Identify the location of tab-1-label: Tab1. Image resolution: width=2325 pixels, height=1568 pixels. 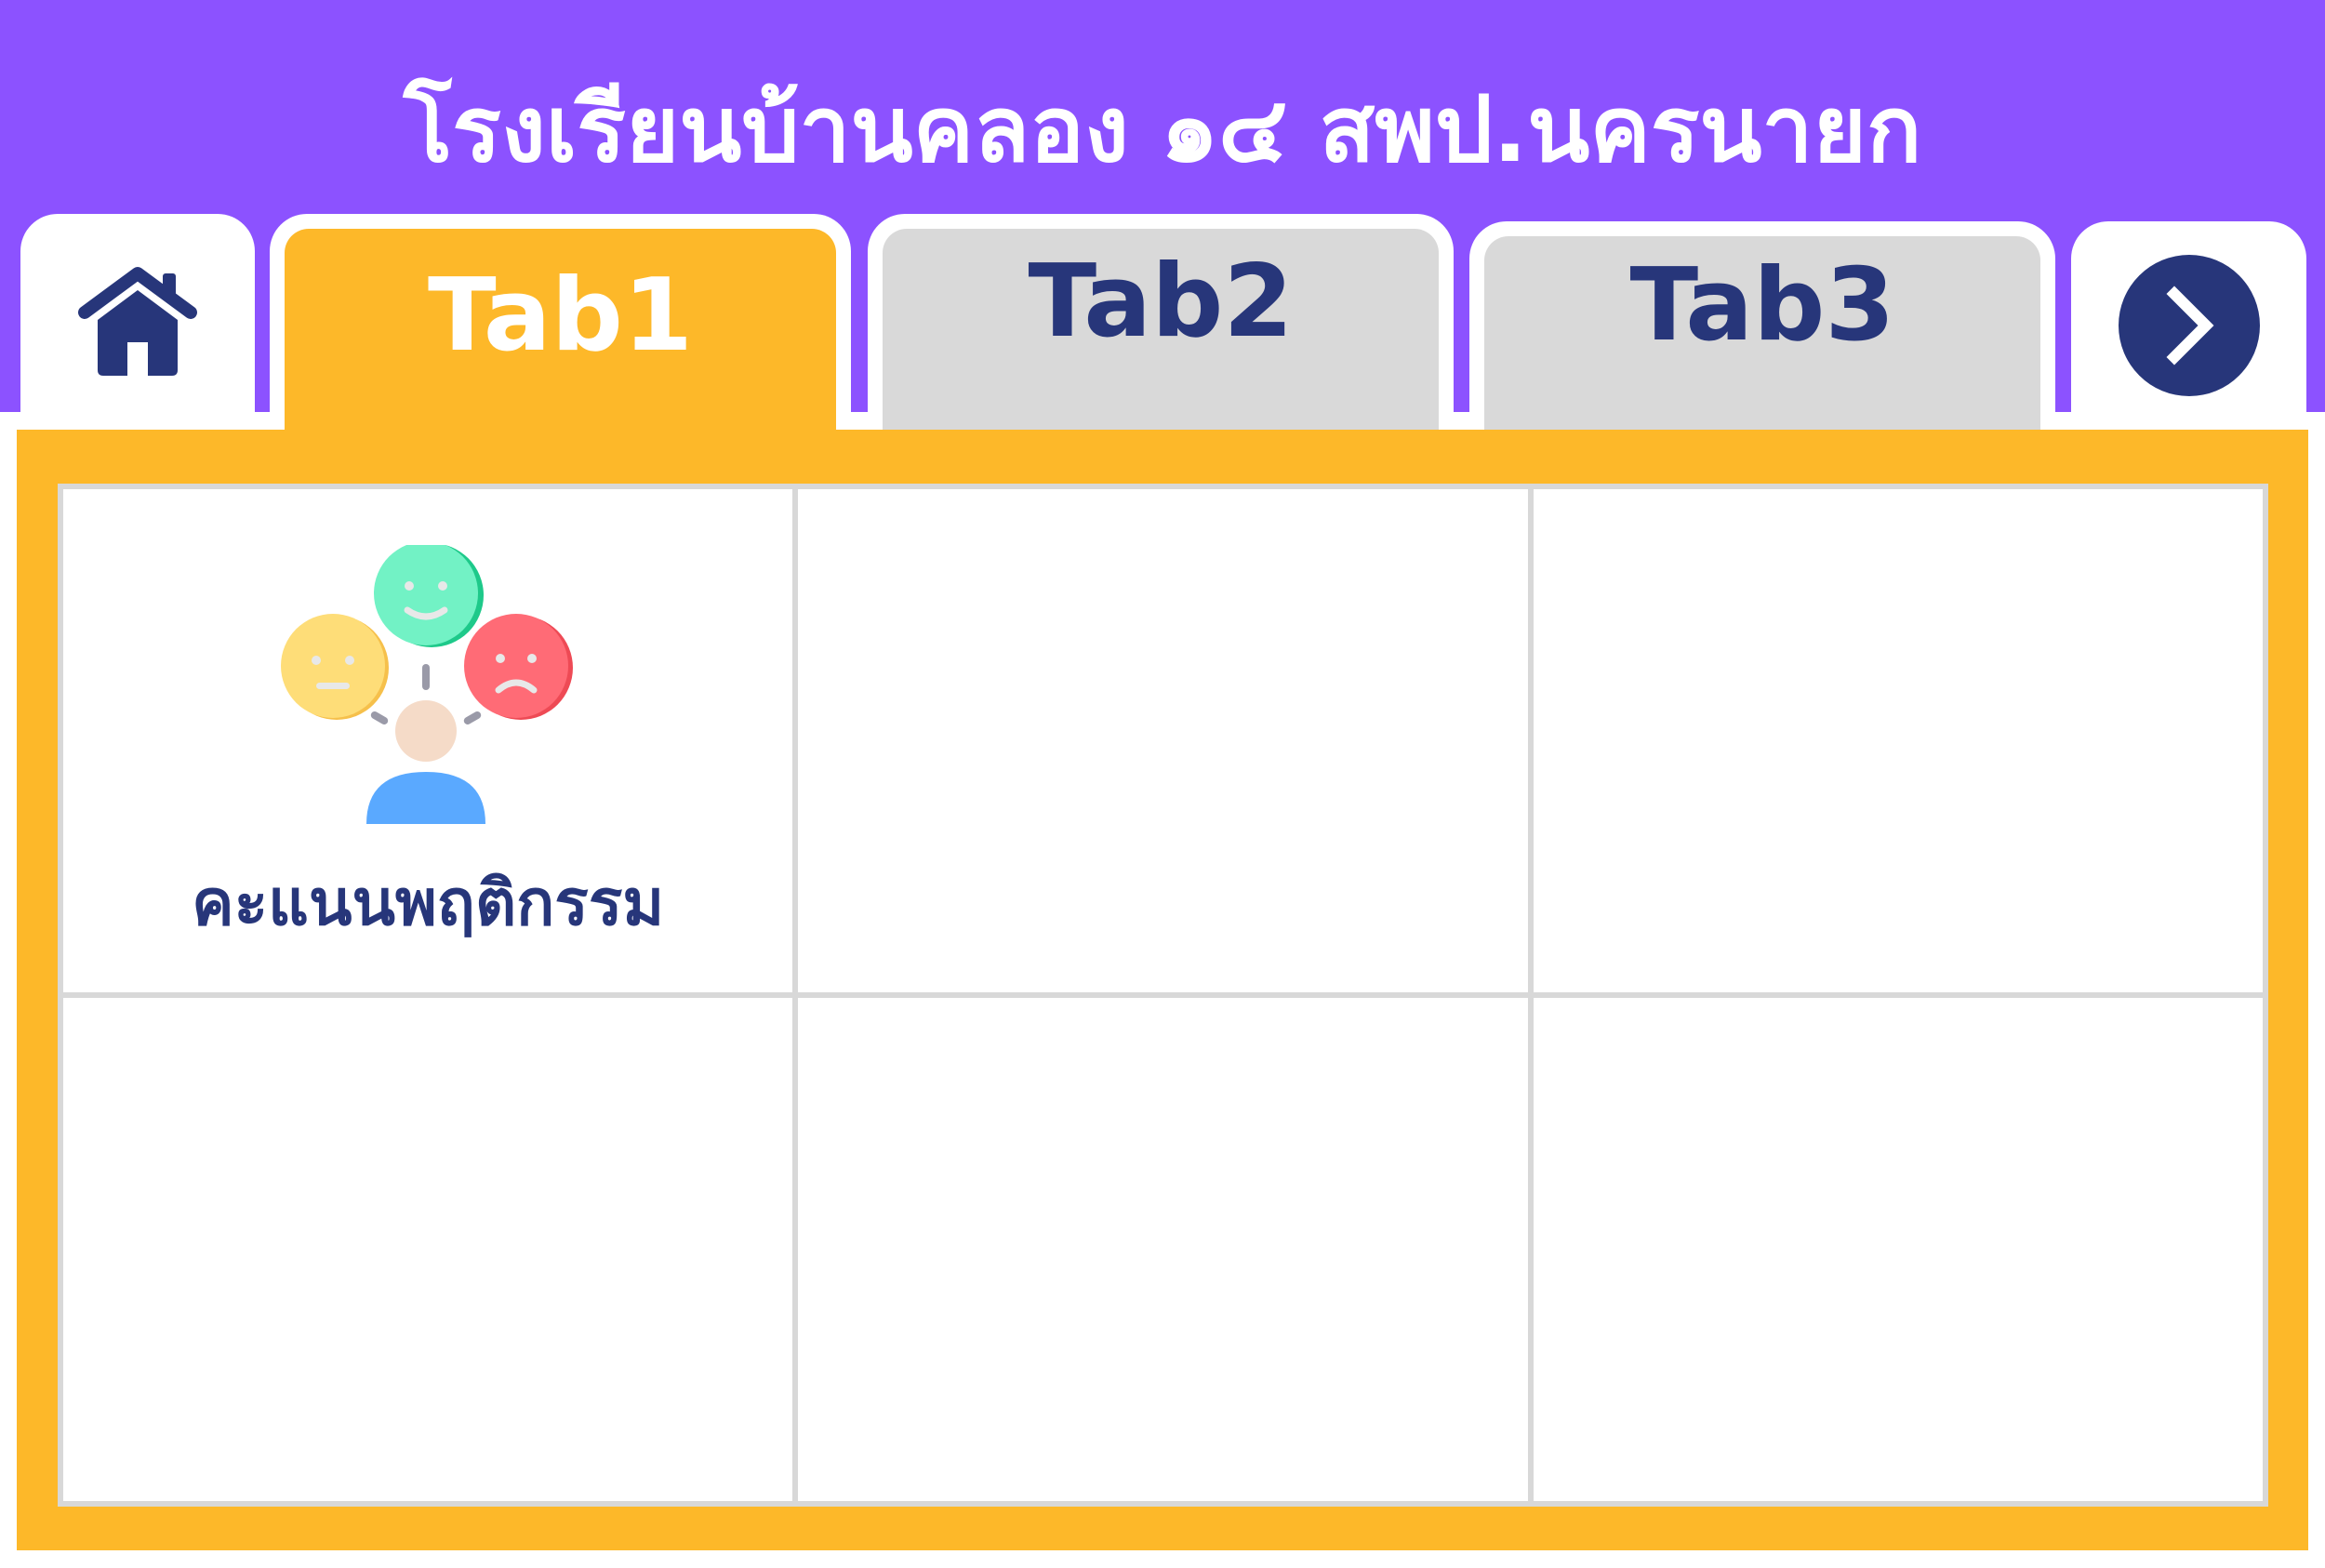
(560, 315).